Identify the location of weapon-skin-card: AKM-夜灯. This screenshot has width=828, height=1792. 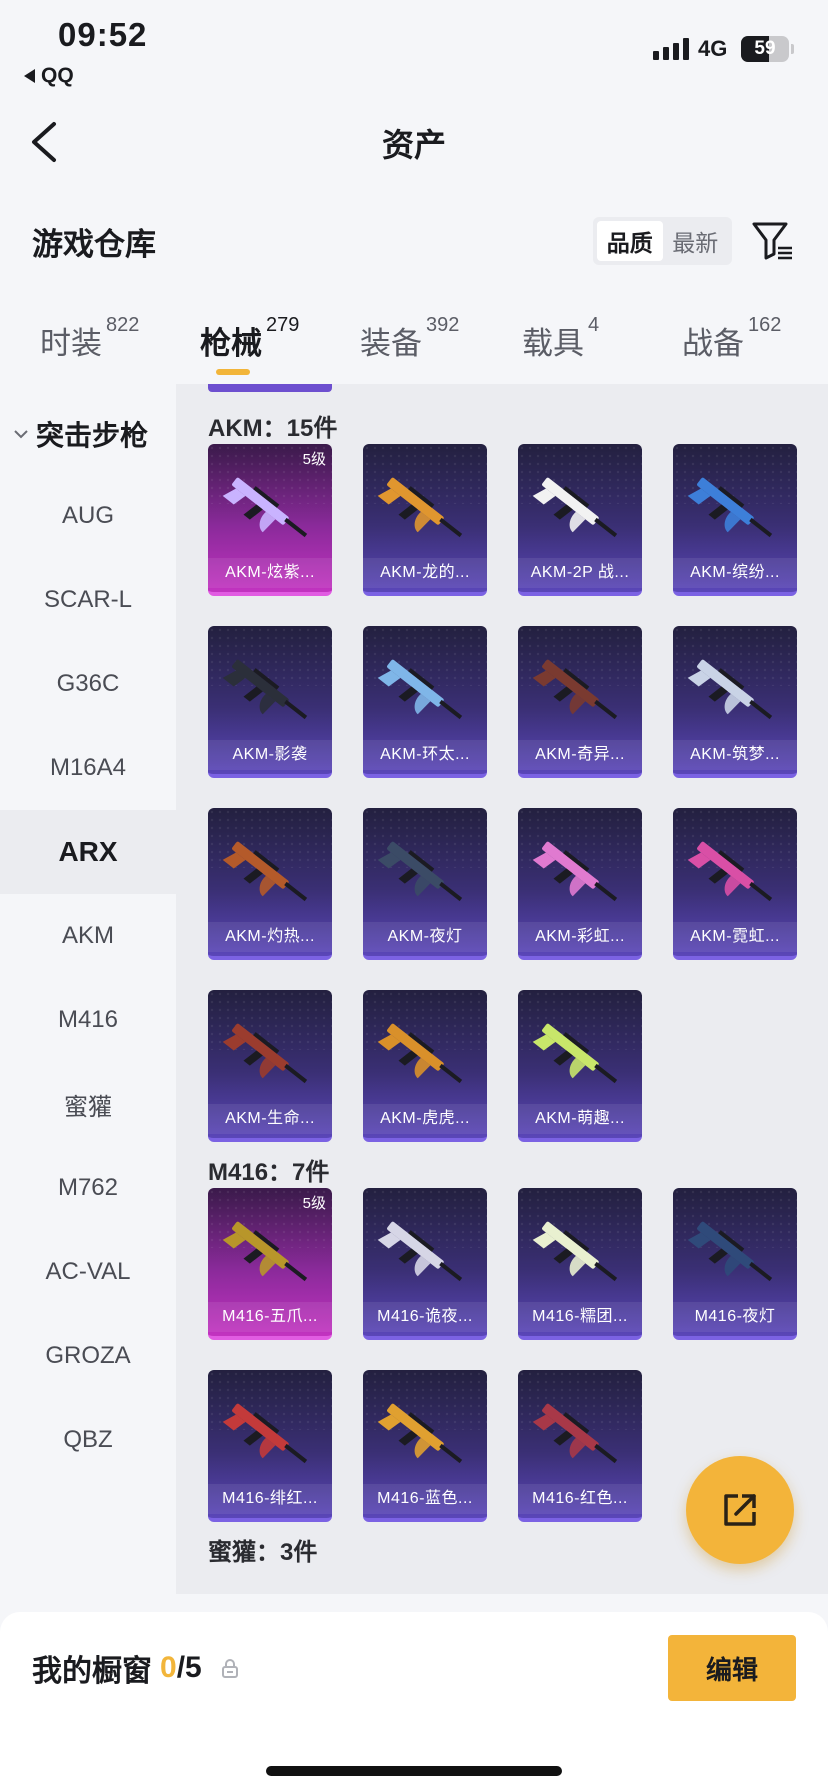
(425, 884).